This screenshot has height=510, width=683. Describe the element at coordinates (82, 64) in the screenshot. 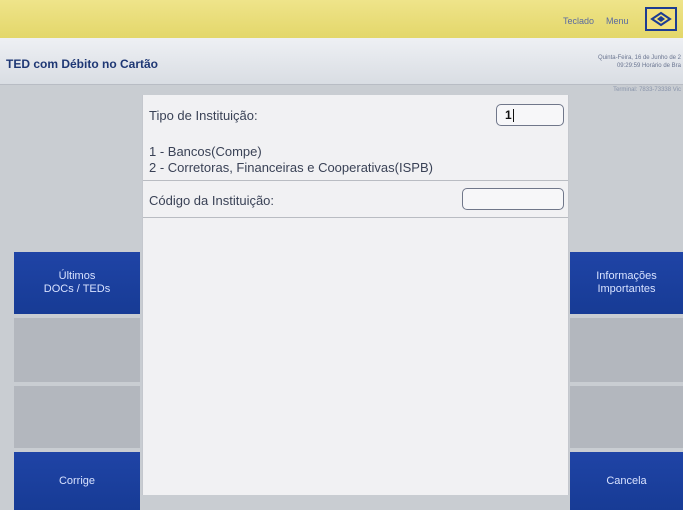

I see `page-title: TED com Débito no Cartão` at that location.